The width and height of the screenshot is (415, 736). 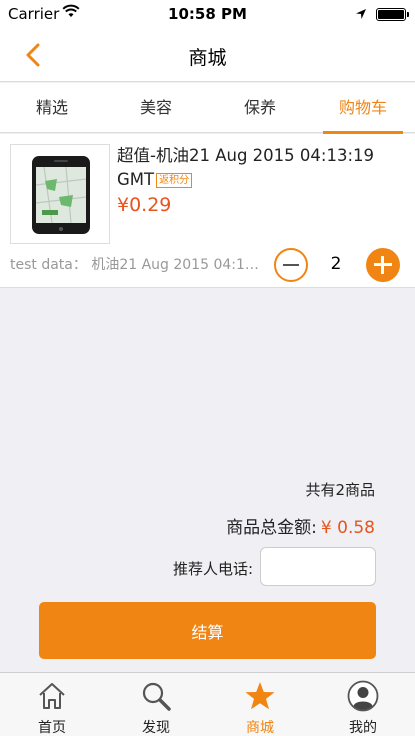 I want to click on total-label: 商品总金额:, so click(x=271, y=528).